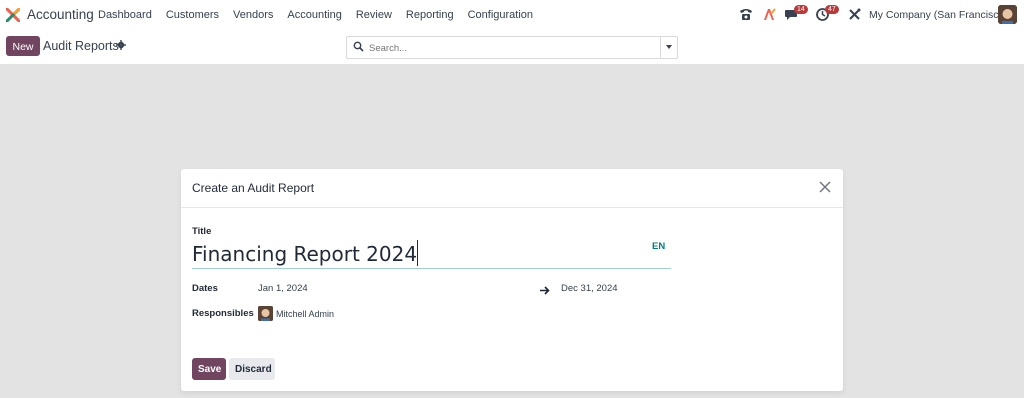 The image size is (1024, 398). Describe the element at coordinates (314, 15) in the screenshot. I see `menu-accounting: Accounting` at that location.